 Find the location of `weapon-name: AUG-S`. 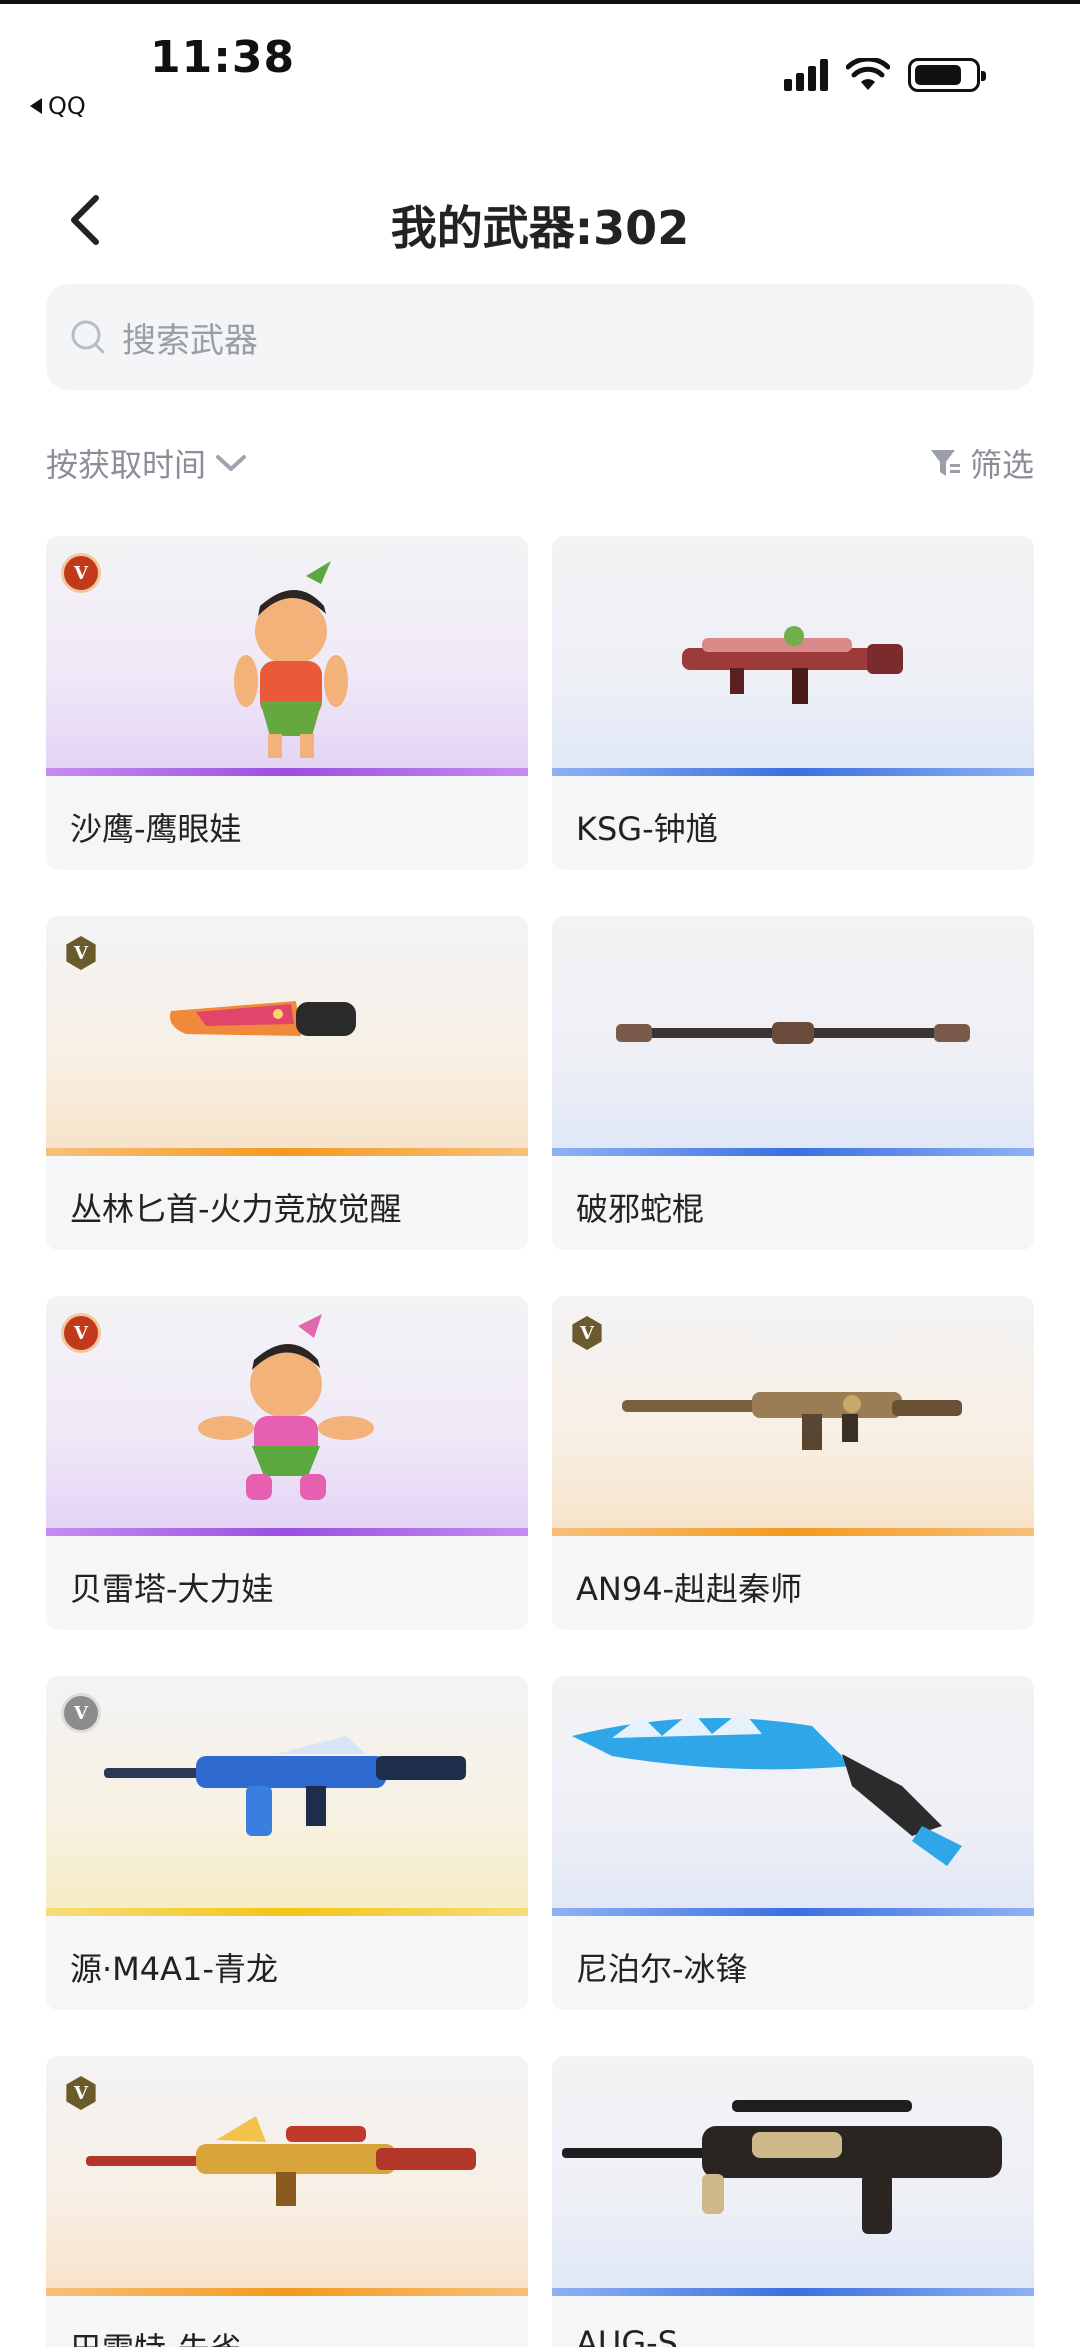

weapon-name: AUG-S is located at coordinates (627, 2335).